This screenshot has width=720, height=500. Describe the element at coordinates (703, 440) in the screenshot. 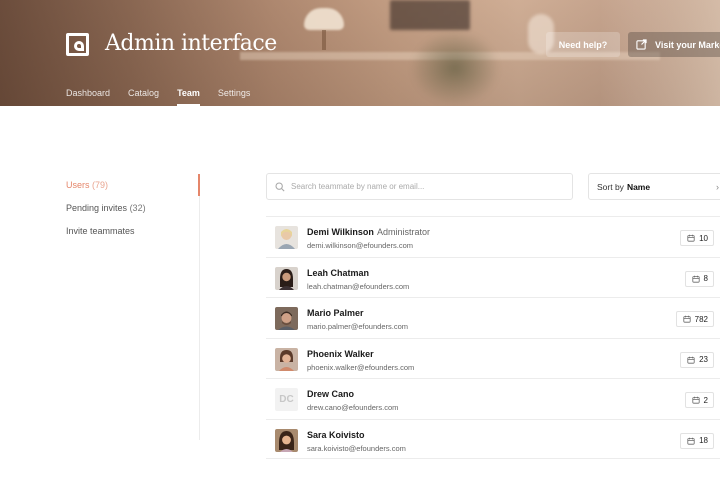

I see `user-count: 18` at that location.